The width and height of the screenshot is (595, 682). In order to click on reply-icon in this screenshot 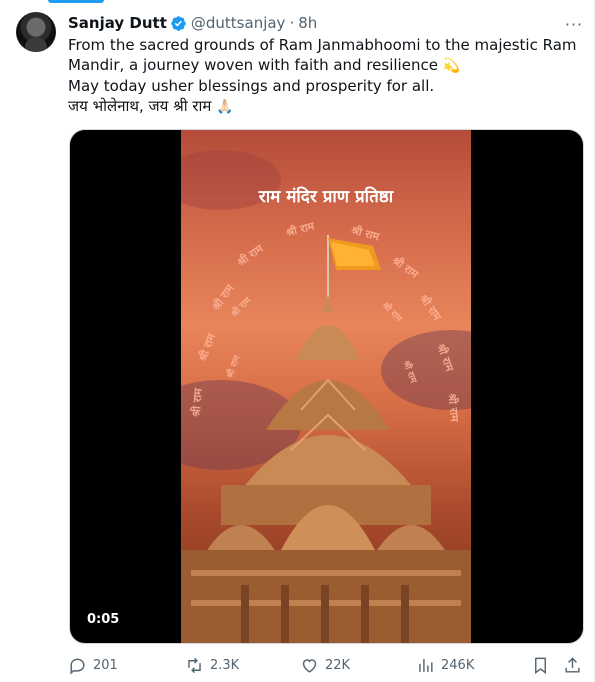, I will do `click(77, 666)`.